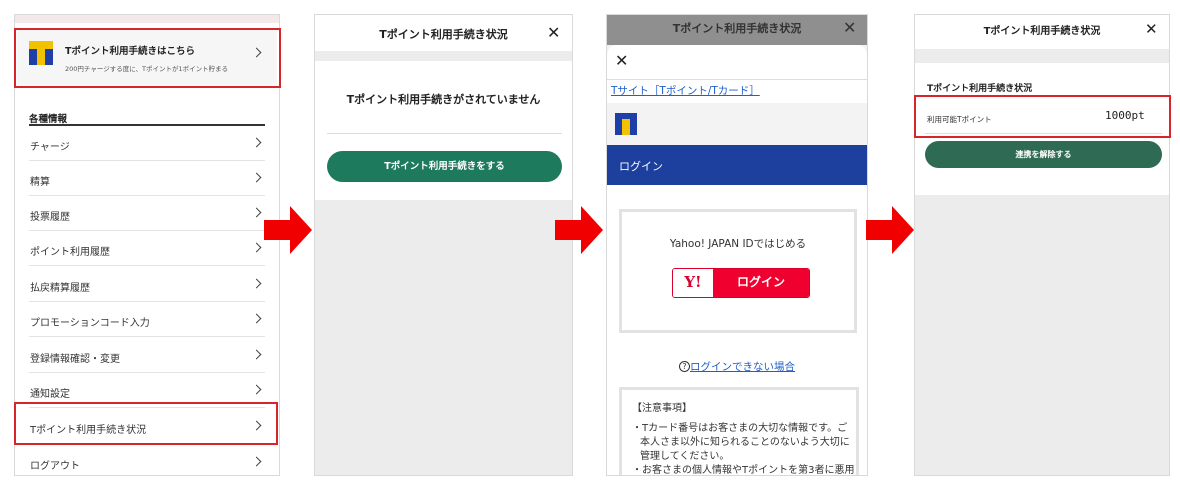 Image resolution: width=1180 pixels, height=487 pixels. Describe the element at coordinates (685, 90) in the screenshot. I see `tsite-link: Tサイト［Tポイント/Tカード］` at that location.